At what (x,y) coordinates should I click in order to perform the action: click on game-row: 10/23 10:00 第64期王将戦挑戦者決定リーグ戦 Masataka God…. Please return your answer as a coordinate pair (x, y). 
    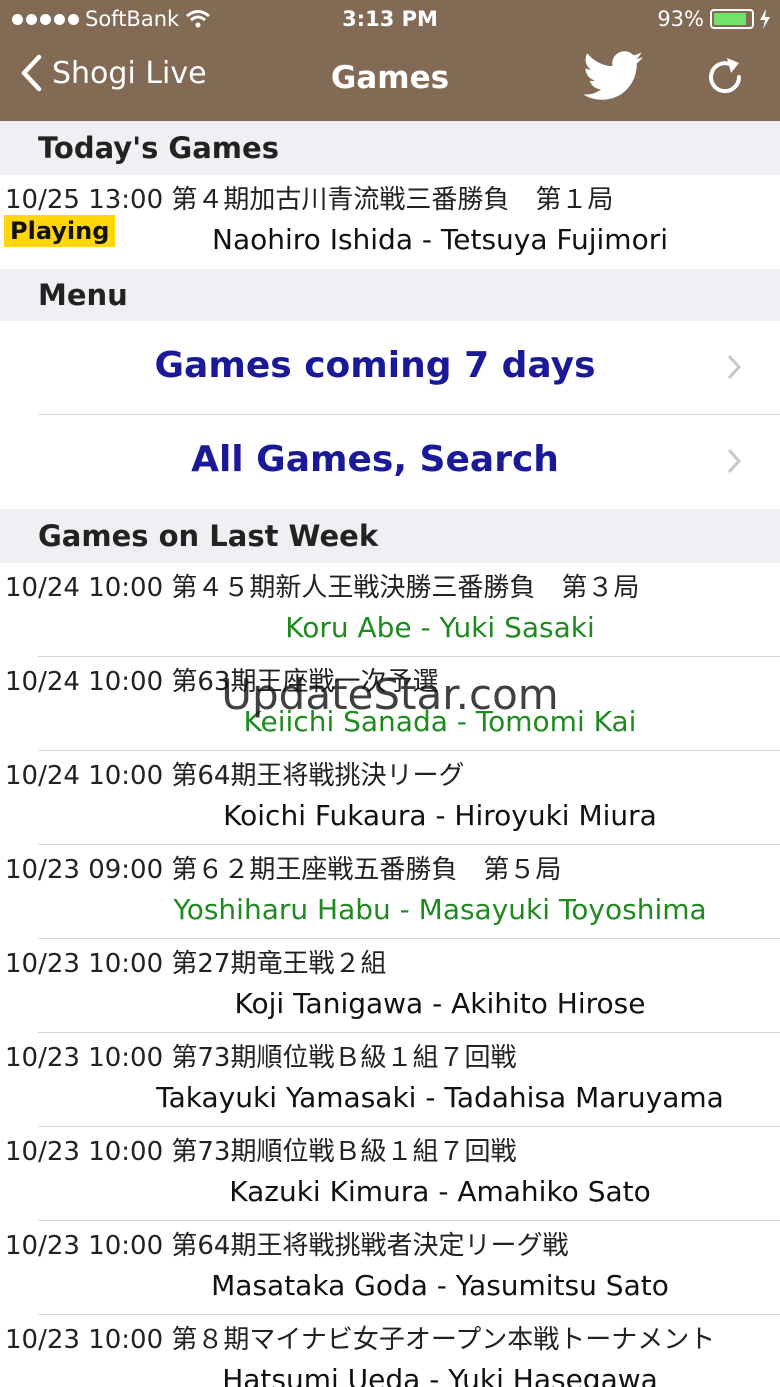
    Looking at the image, I should click on (390, 1268).